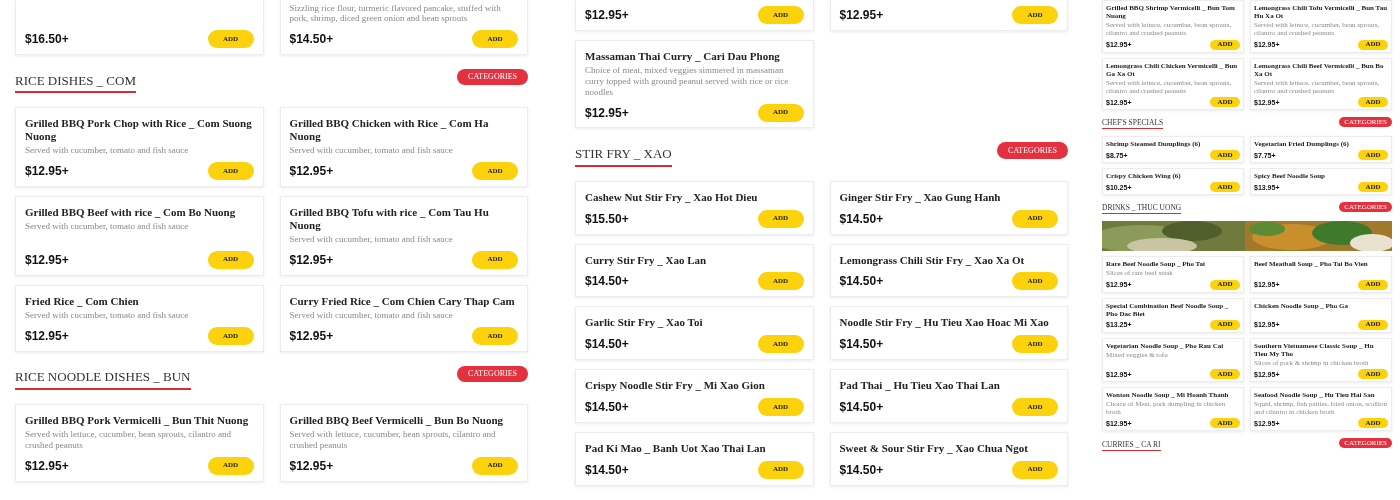  I want to click on item-title: Grilled BBQ Chicken with Rice _ Com Ha Nuong, so click(389, 130).